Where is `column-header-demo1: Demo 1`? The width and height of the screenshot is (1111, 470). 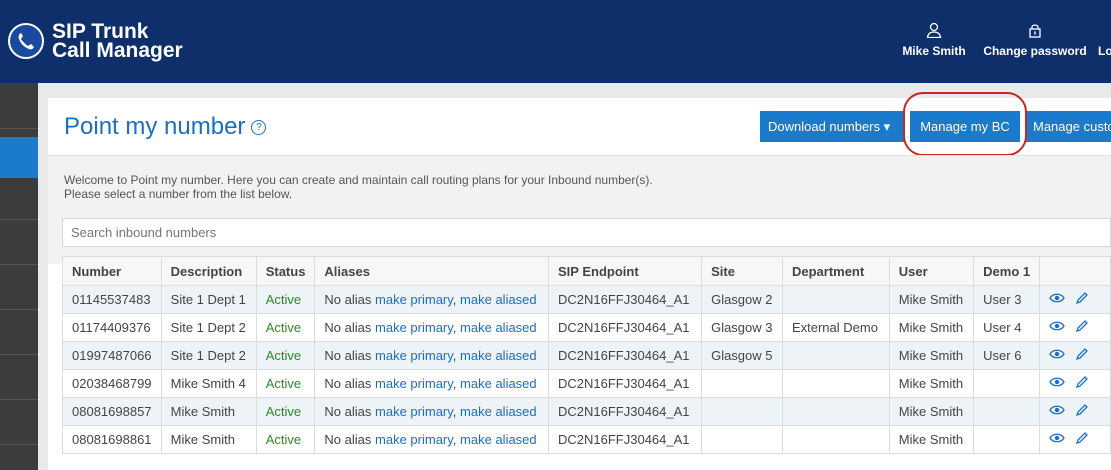
column-header-demo1: Demo 1 is located at coordinates (1007, 271).